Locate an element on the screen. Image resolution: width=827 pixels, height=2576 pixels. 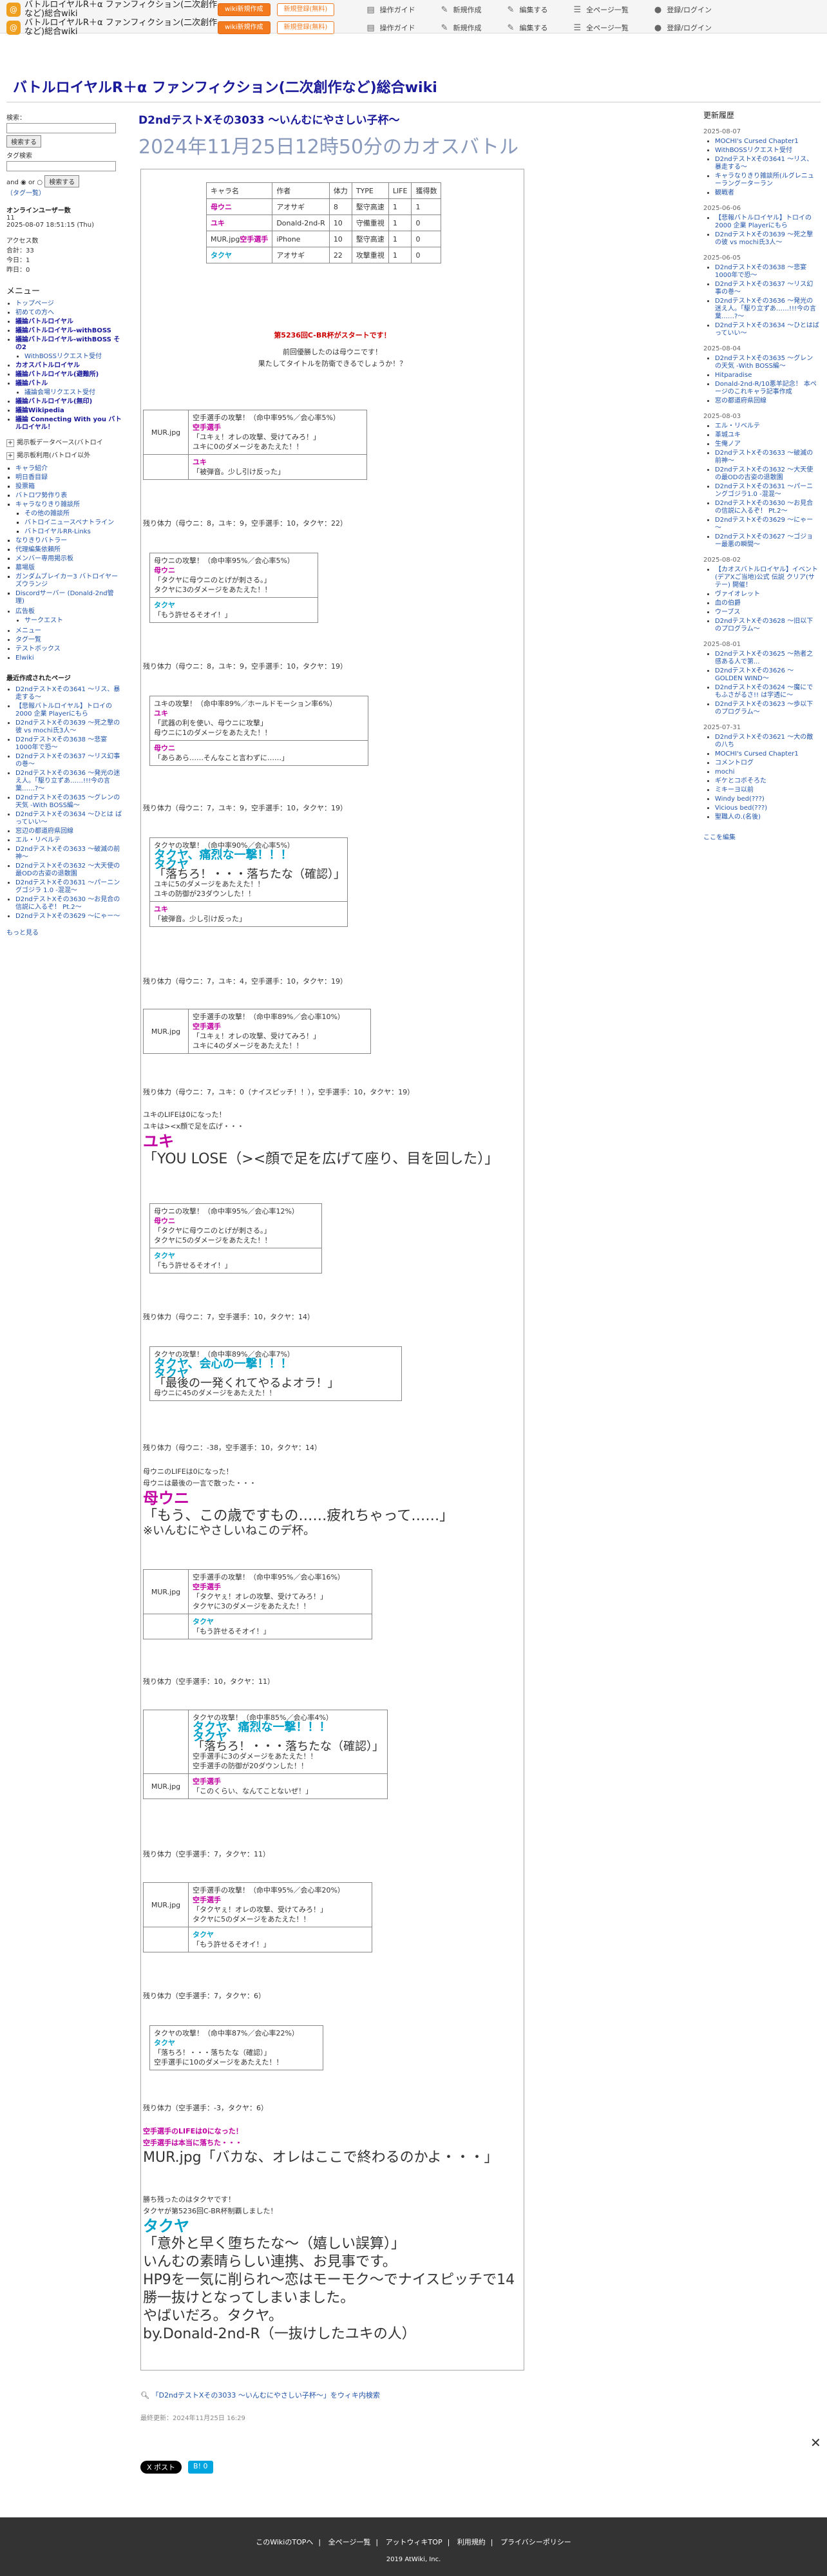
history-link: ヴァイオレット is located at coordinates (737, 594).